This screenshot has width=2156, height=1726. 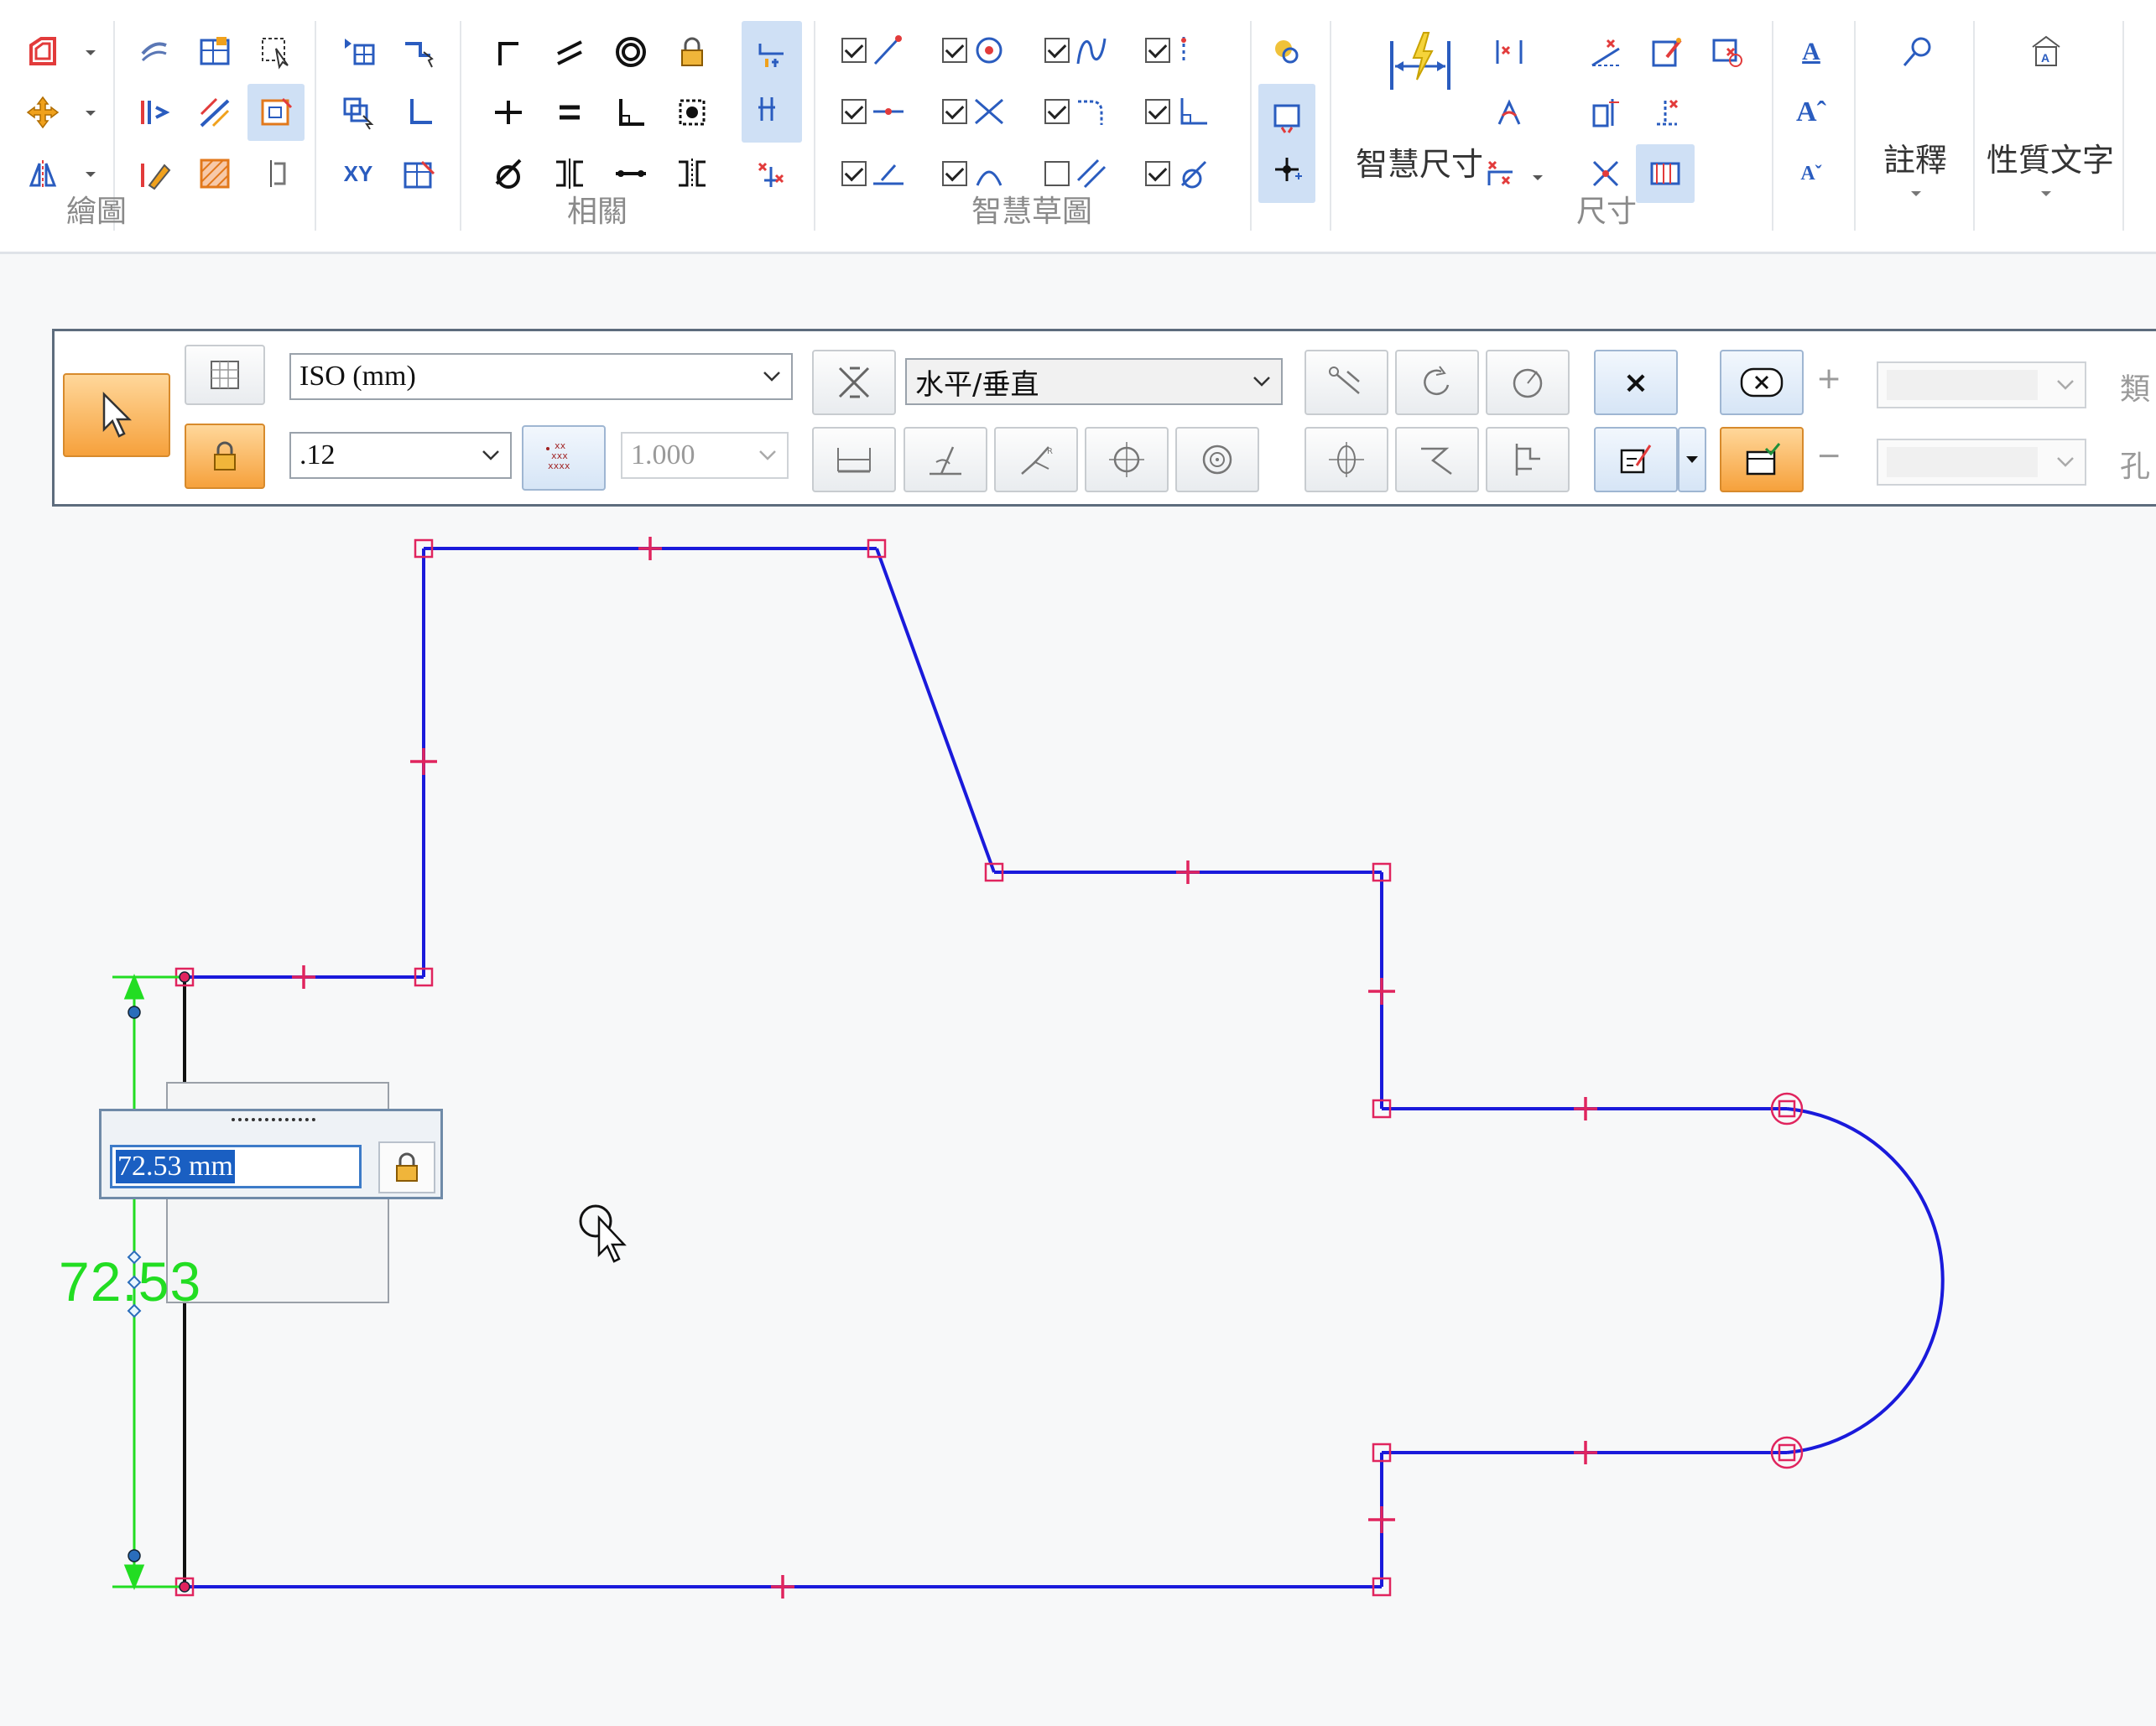 What do you see at coordinates (1865, 1280) in the screenshot?
I see `sketch-arc` at bounding box center [1865, 1280].